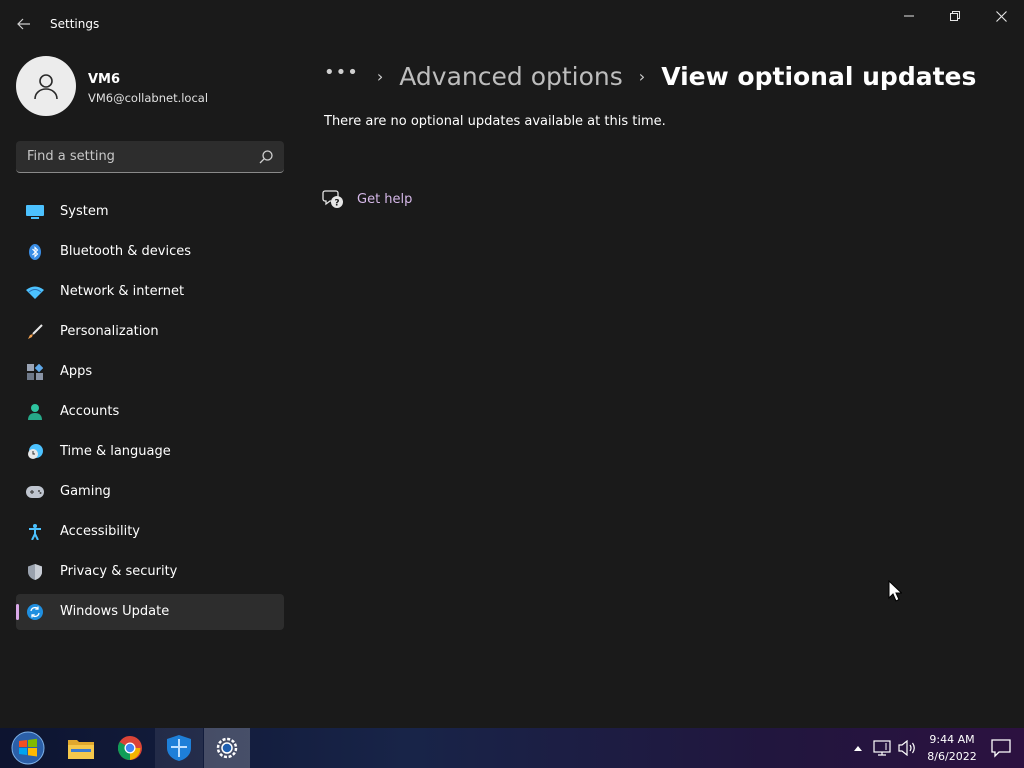  I want to click on volume-icon, so click(906, 748).